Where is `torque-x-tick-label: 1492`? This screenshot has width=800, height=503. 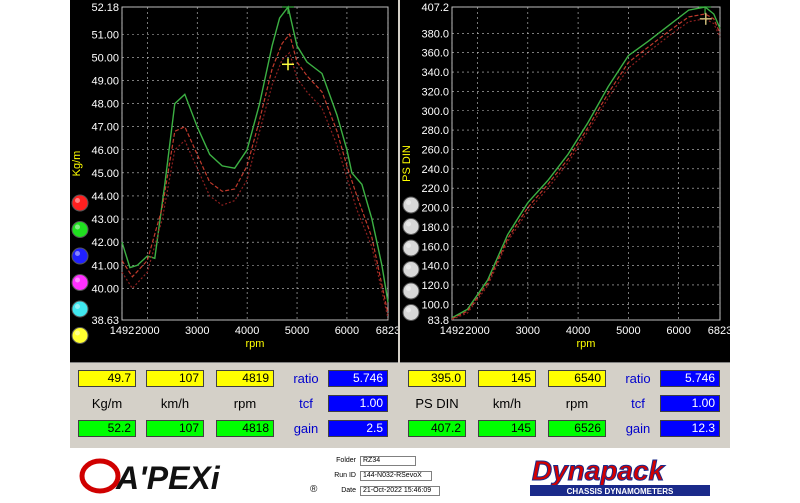
torque-x-tick-label: 1492 is located at coordinates (122, 331).